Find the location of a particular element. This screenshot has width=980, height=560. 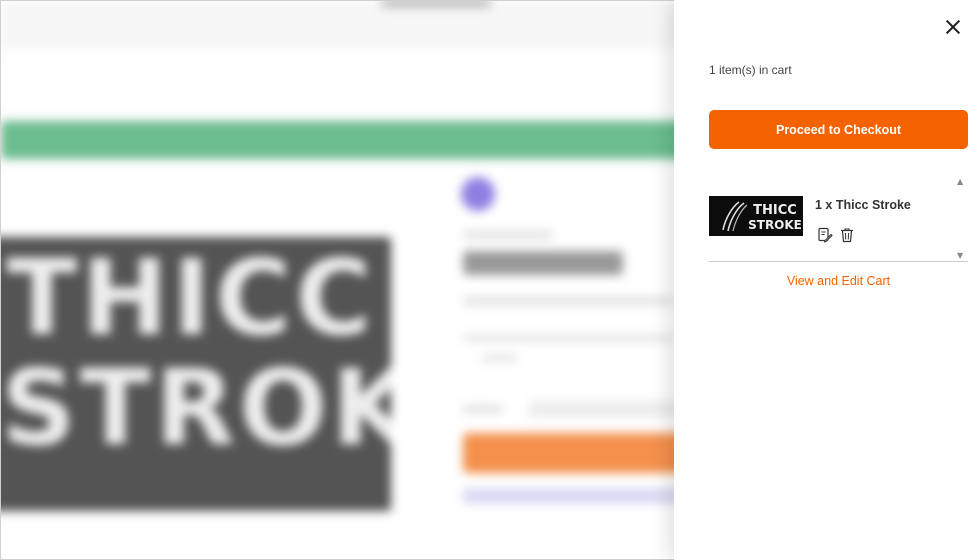

scroll-up-arrow-icon: ▲ is located at coordinates (961, 182).